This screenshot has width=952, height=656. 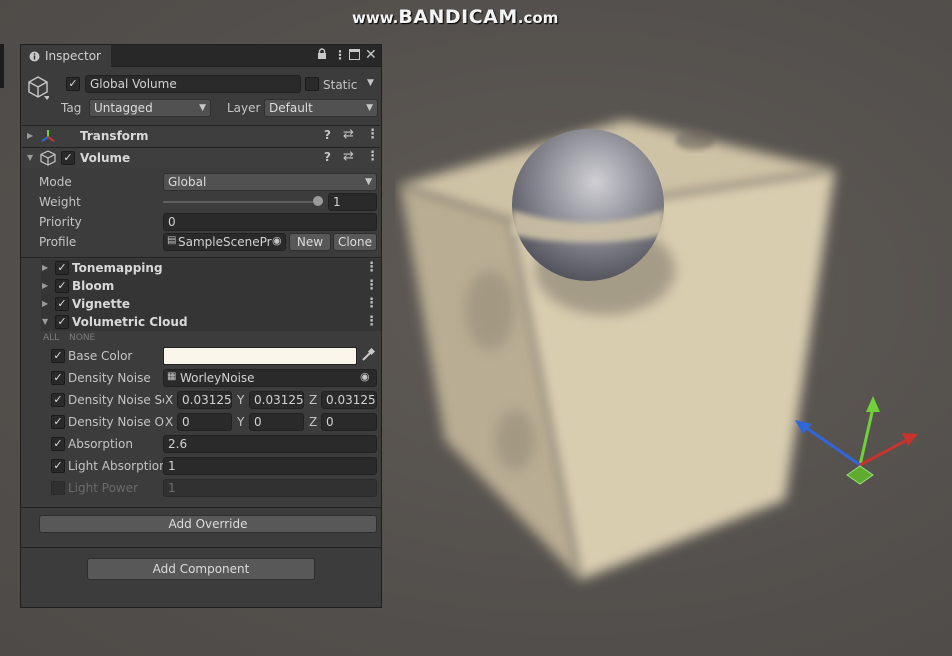 I want to click on volume-title: Volume, so click(x=105, y=158).